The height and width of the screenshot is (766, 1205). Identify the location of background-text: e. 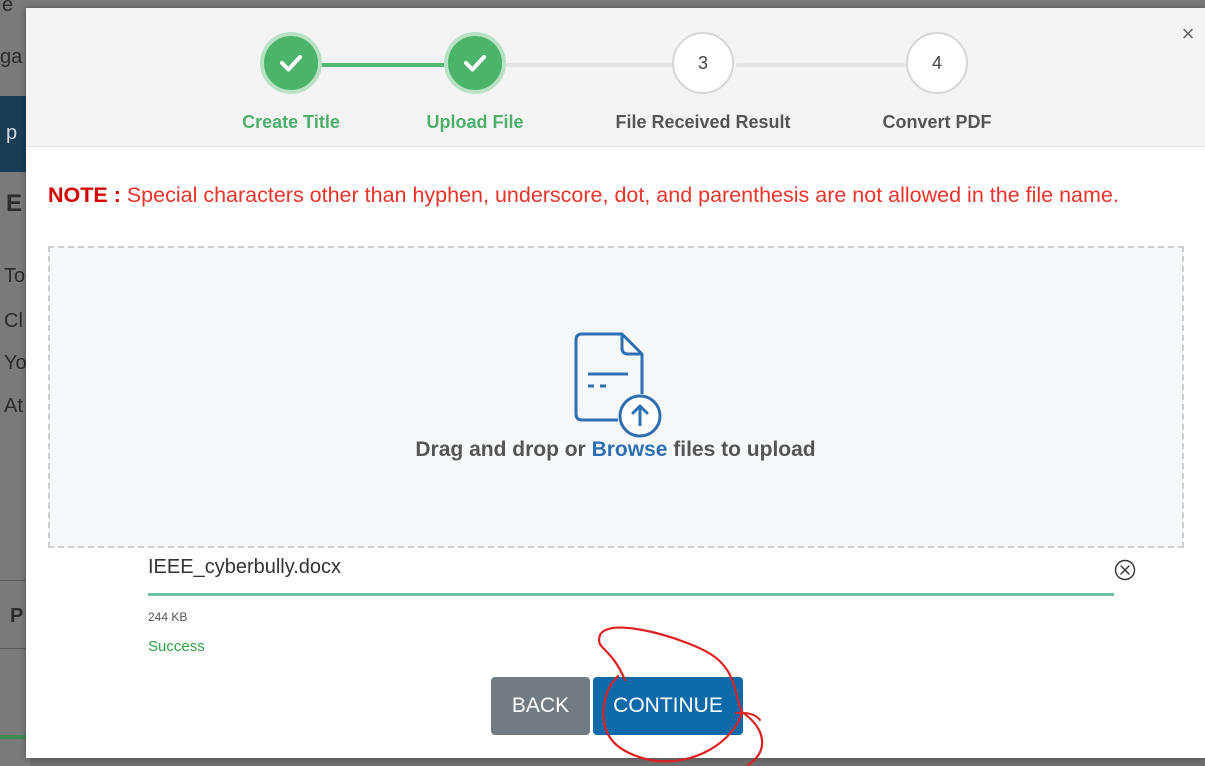
(8, 8).